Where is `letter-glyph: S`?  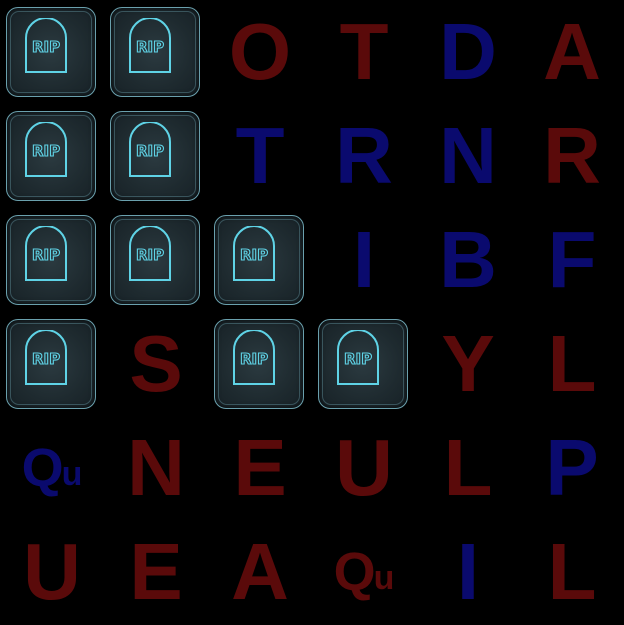
letter-glyph: S is located at coordinates (156, 363).